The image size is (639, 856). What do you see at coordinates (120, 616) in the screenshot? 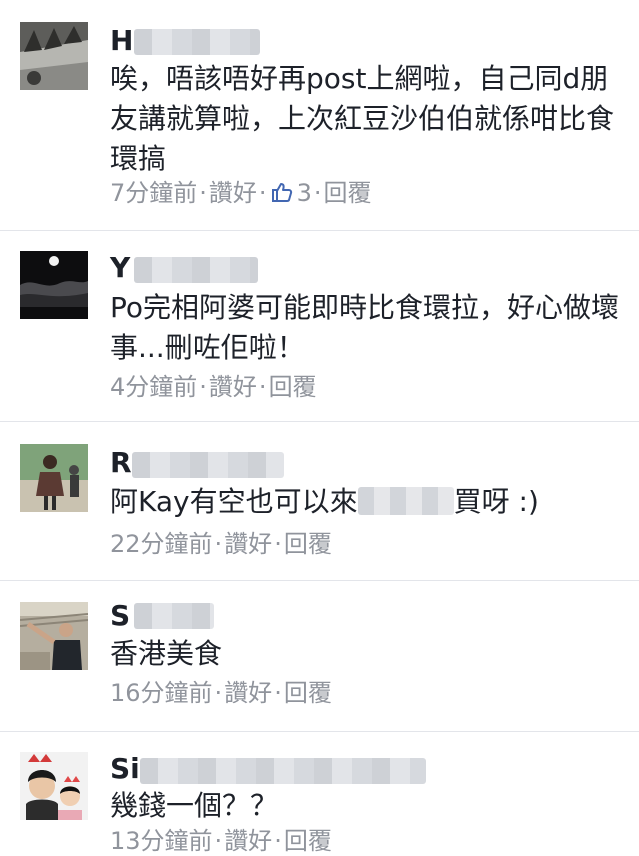
I see `commenter-name: S` at bounding box center [120, 616].